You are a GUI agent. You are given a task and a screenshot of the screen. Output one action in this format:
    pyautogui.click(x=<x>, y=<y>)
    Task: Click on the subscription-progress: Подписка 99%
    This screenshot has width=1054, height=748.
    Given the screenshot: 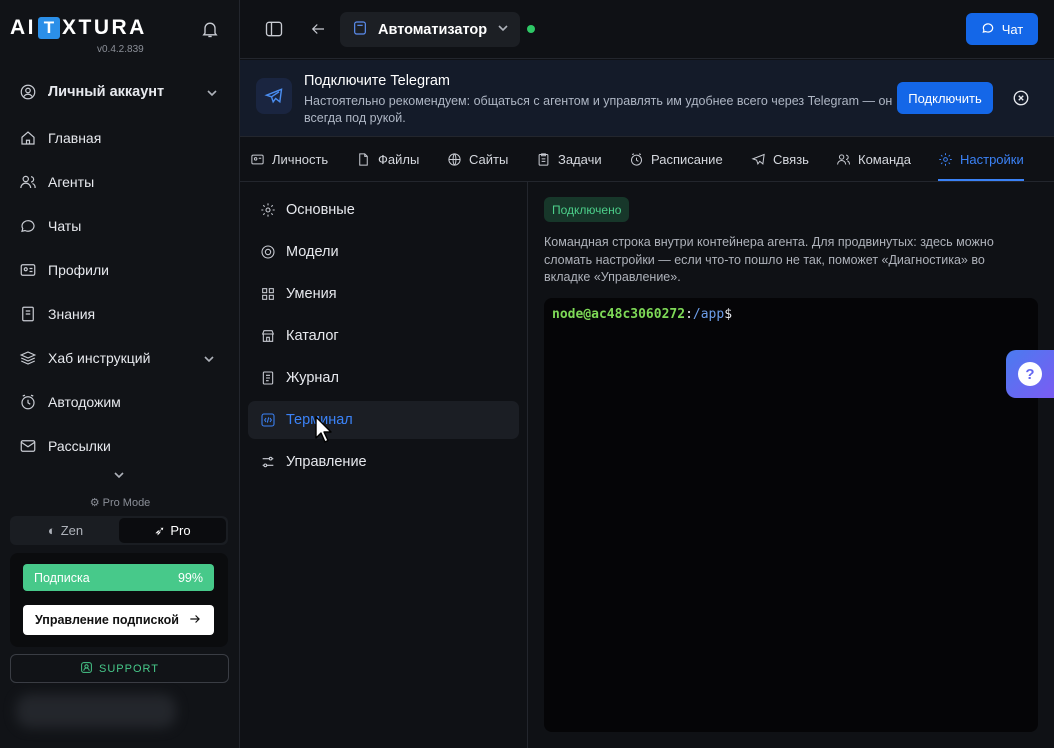 What is the action you would take?
    pyautogui.click(x=118, y=577)
    